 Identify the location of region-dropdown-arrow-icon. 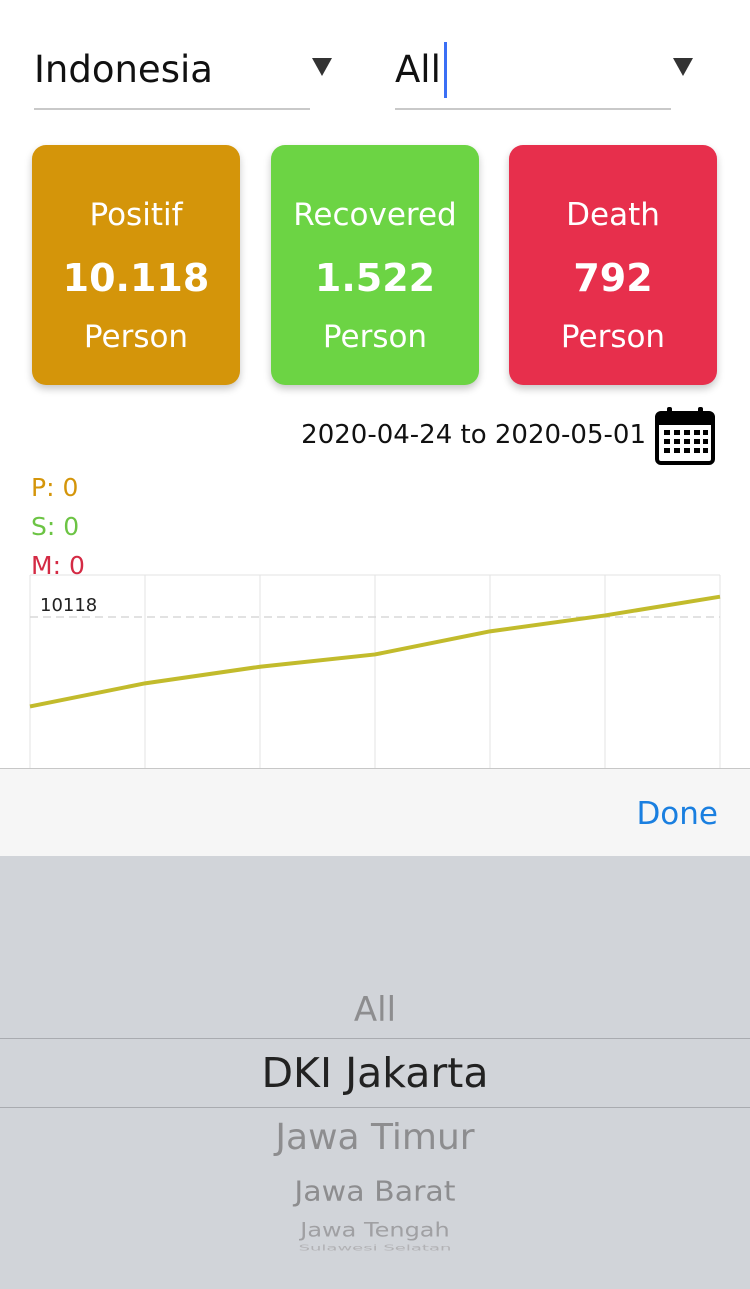
(683, 67).